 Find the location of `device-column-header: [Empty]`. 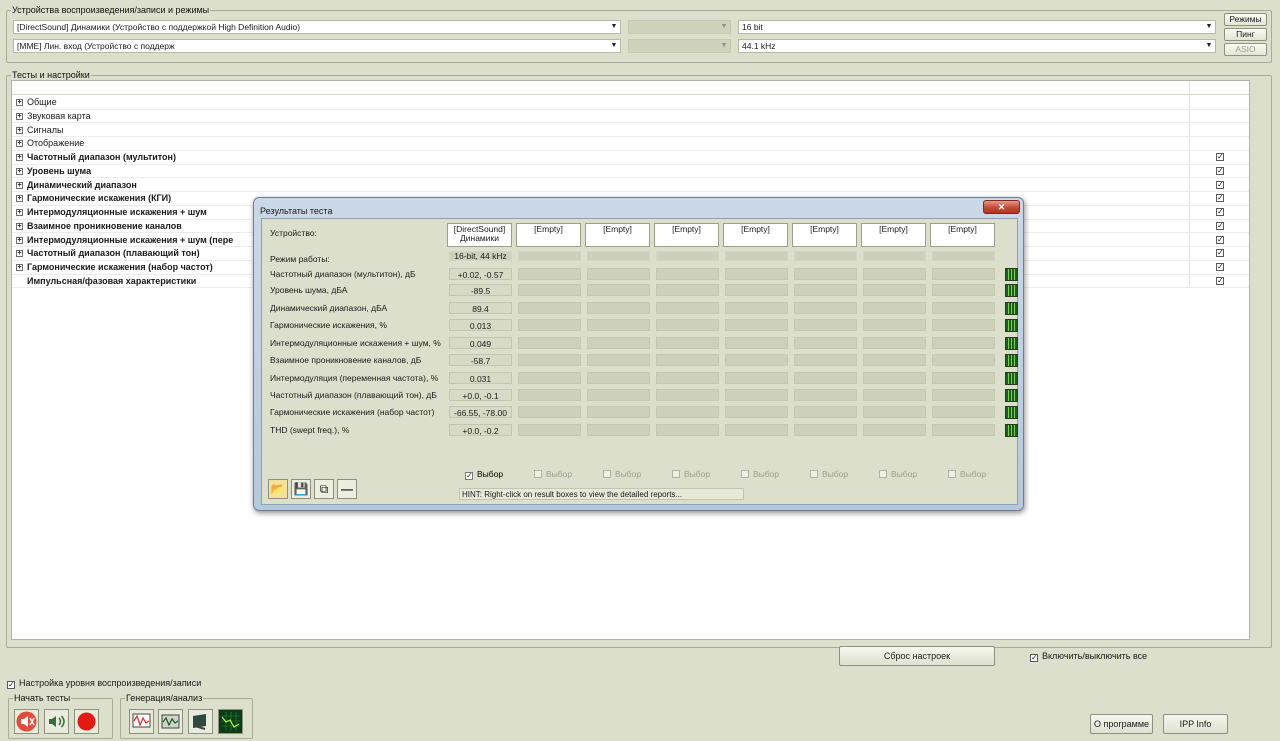

device-column-header: [Empty] is located at coordinates (548, 235).